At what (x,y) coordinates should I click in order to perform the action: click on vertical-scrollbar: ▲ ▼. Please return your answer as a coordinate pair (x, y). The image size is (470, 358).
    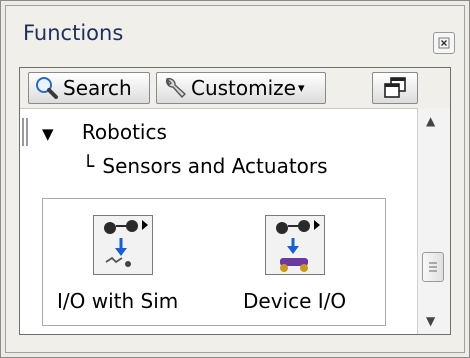
    Looking at the image, I should click on (433, 221).